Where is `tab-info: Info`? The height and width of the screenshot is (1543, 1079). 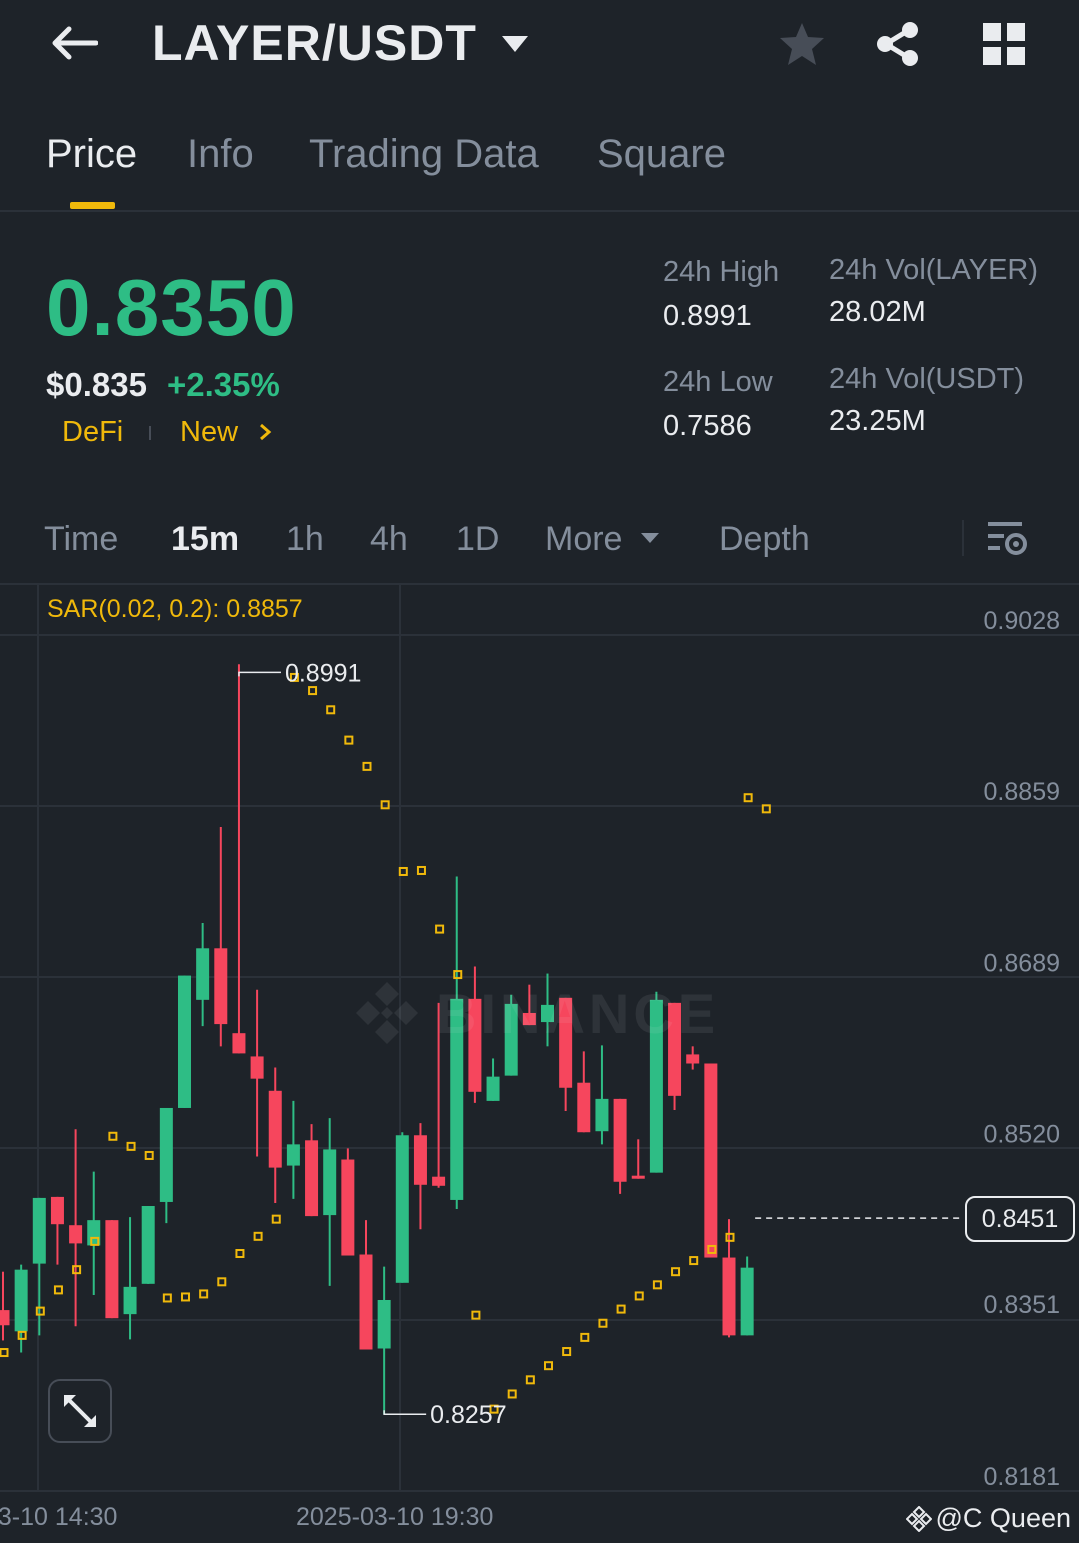 tab-info: Info is located at coordinates (220, 154).